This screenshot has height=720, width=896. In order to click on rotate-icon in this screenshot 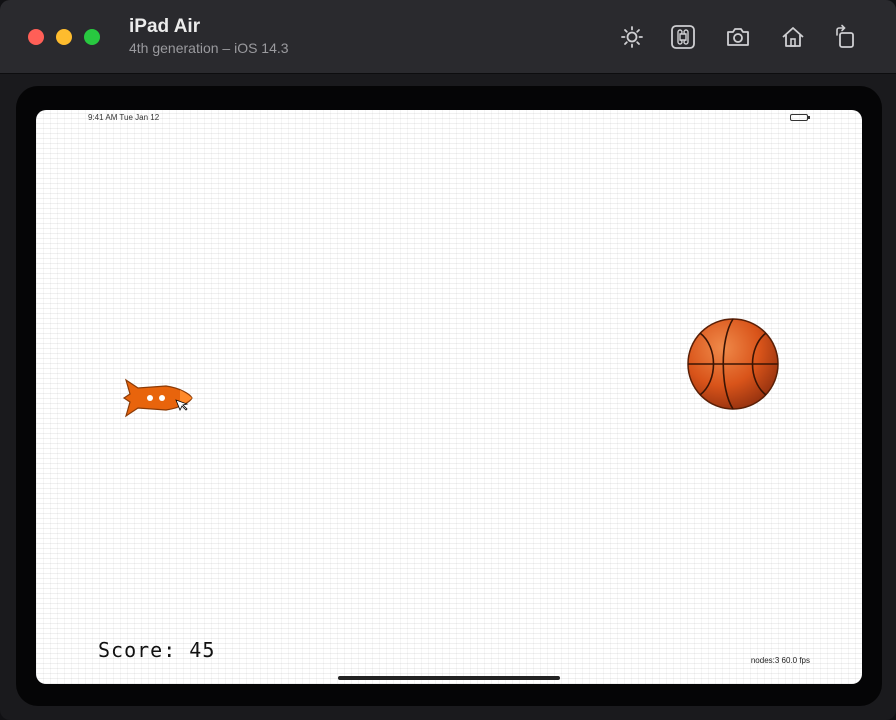, I will do `click(845, 36)`.